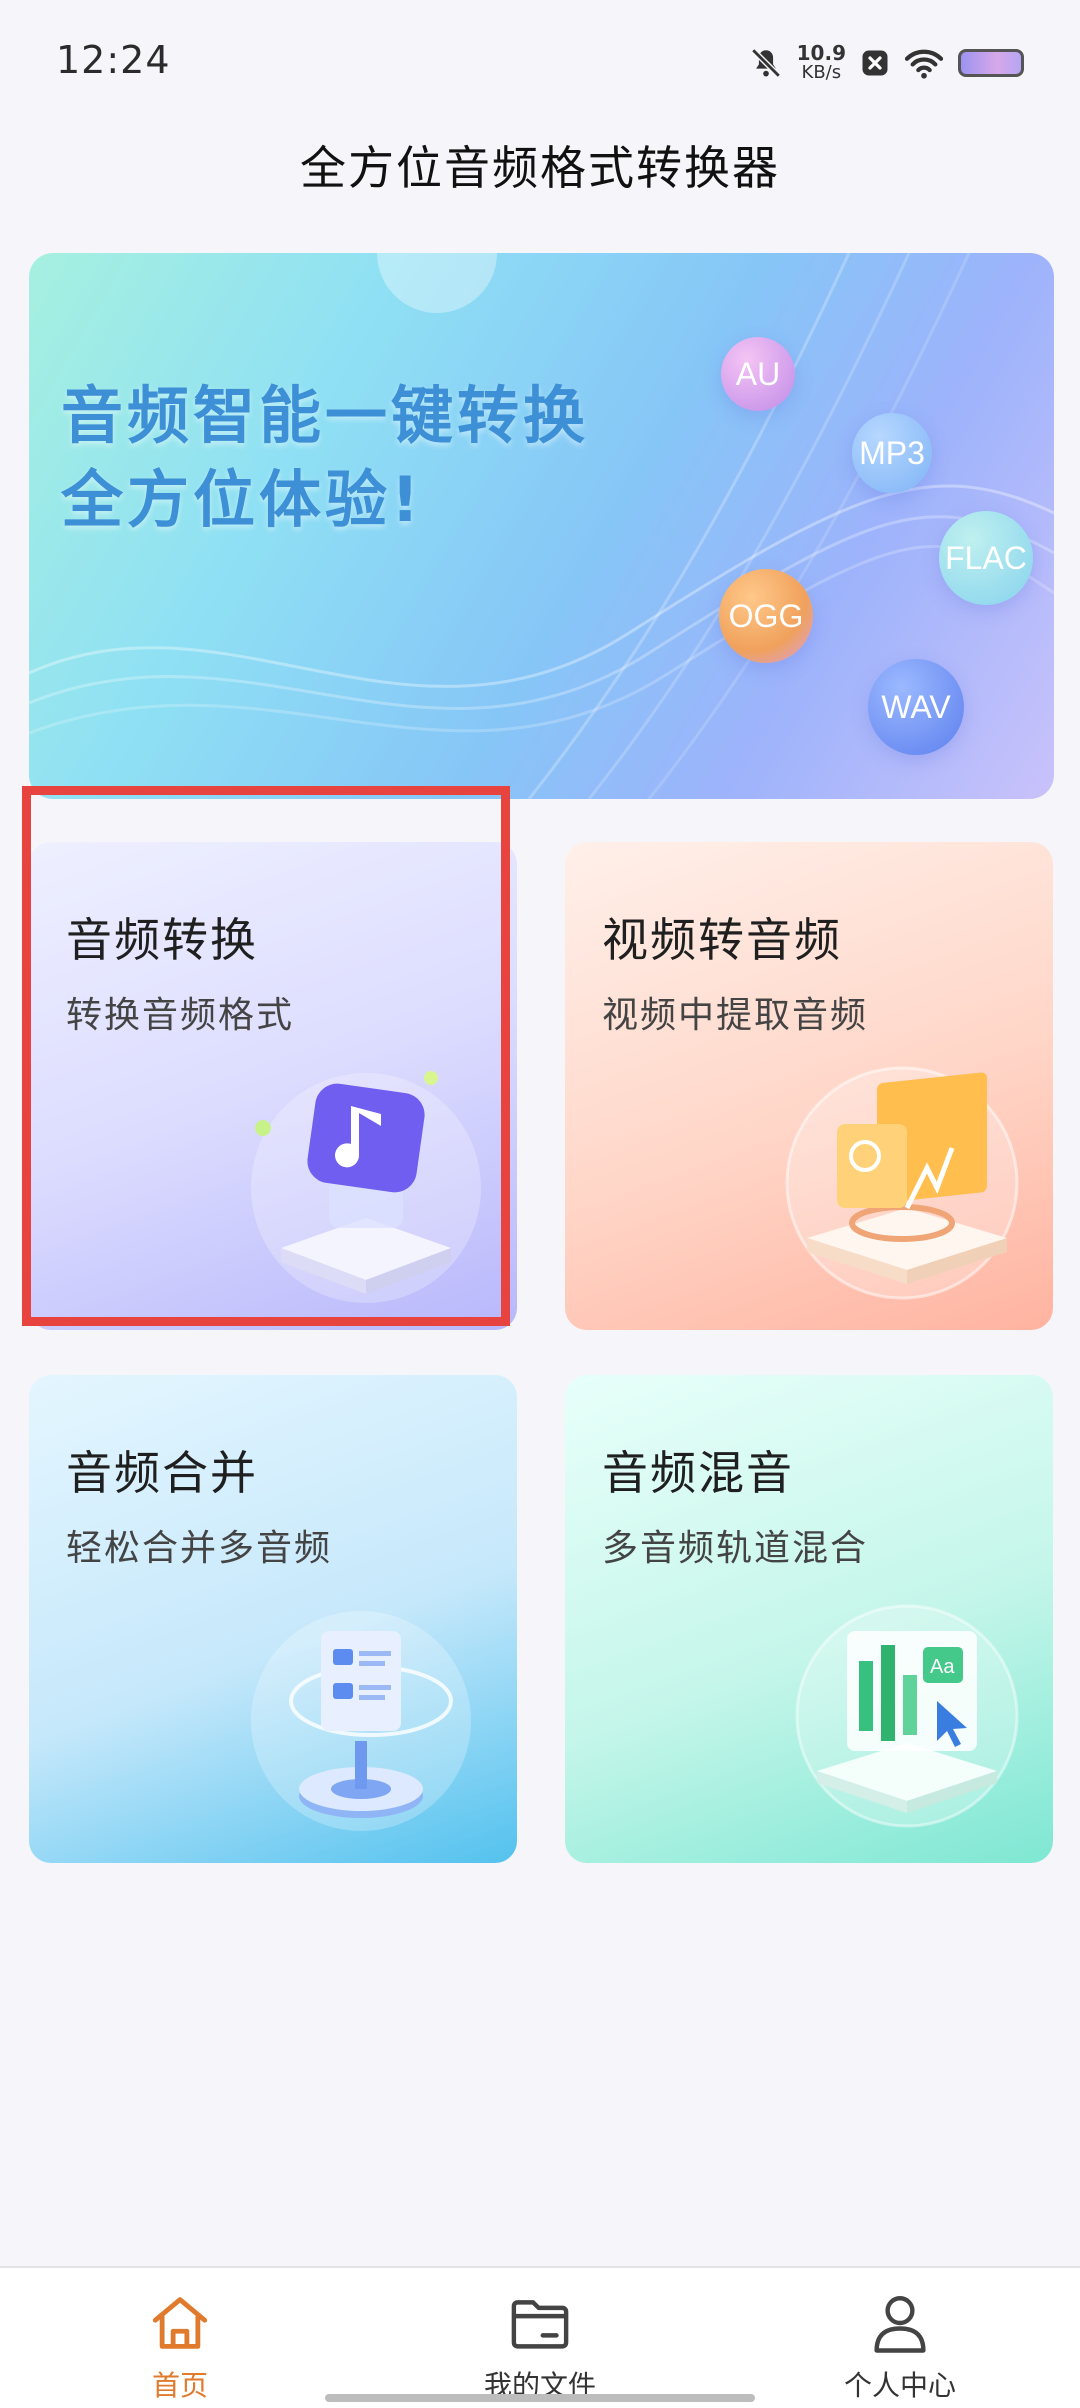 The height and width of the screenshot is (2408, 1080). I want to click on status-icons: 10.9 KB/s, so click(886, 63).